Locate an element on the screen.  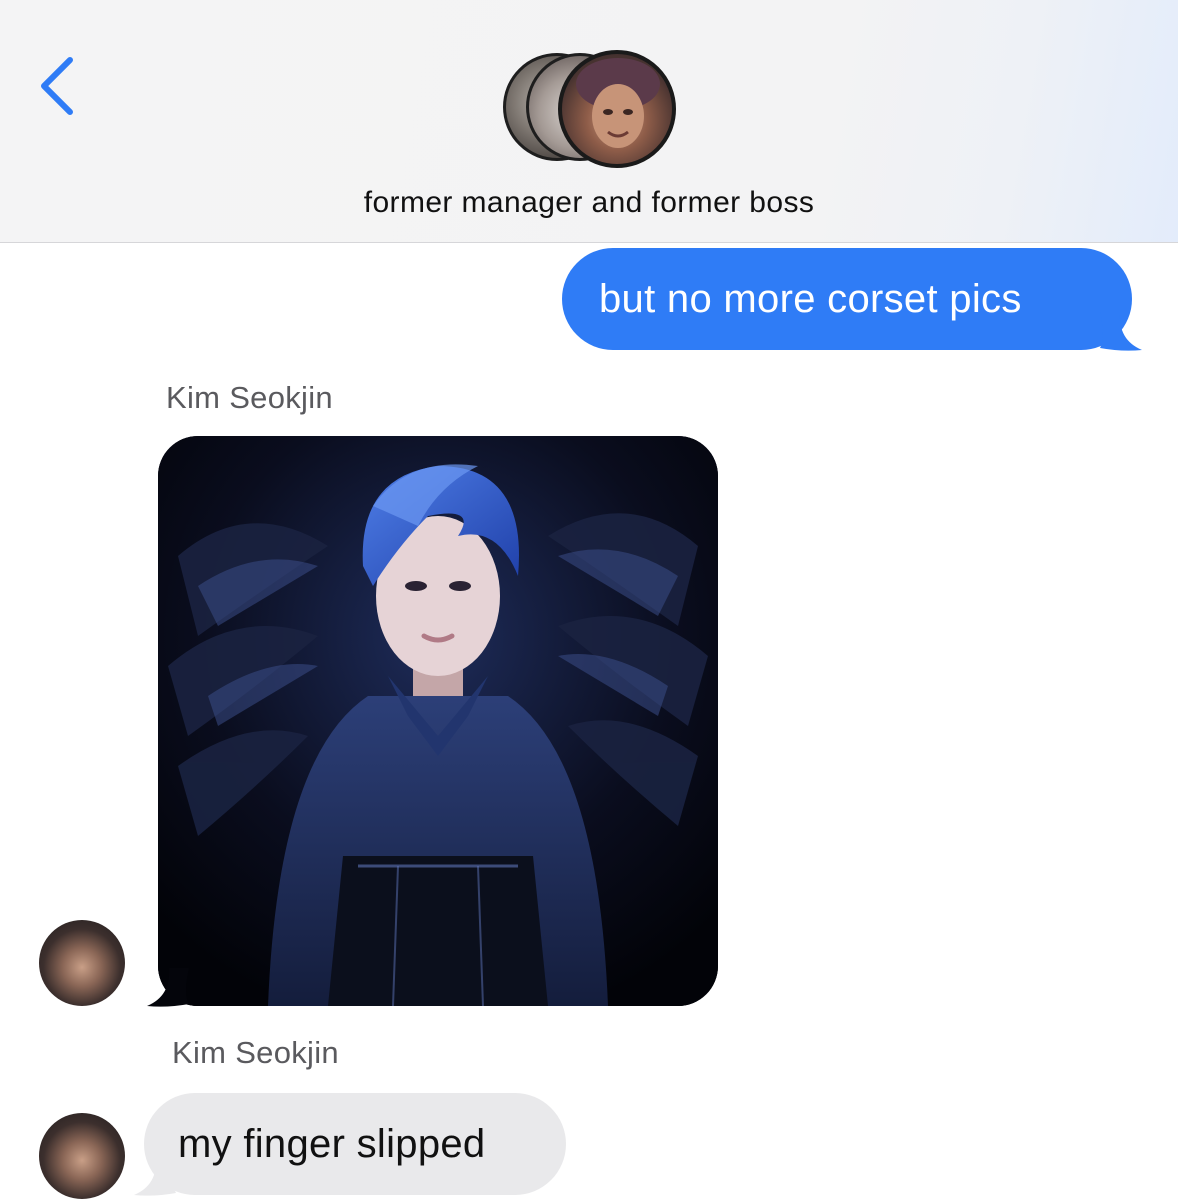
received-message-bubble: my finger slipped is located at coordinates (355, 1144).